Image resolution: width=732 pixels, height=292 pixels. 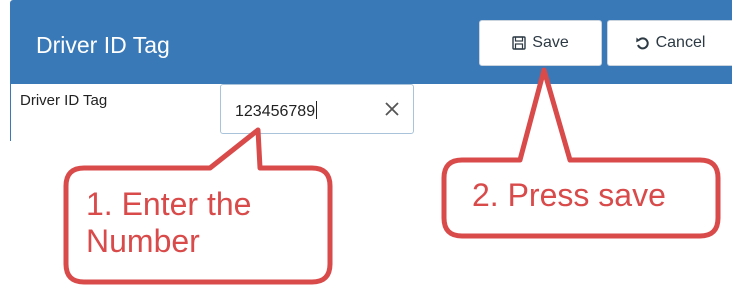 I want to click on callout-step-1-line-2: Number, so click(x=143, y=241).